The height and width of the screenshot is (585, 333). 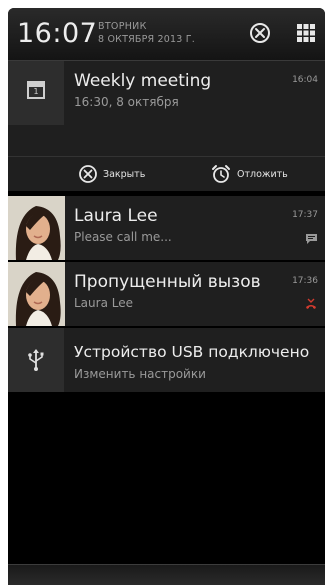 I want to click on dismiss-label: Закрыть, so click(x=124, y=174).